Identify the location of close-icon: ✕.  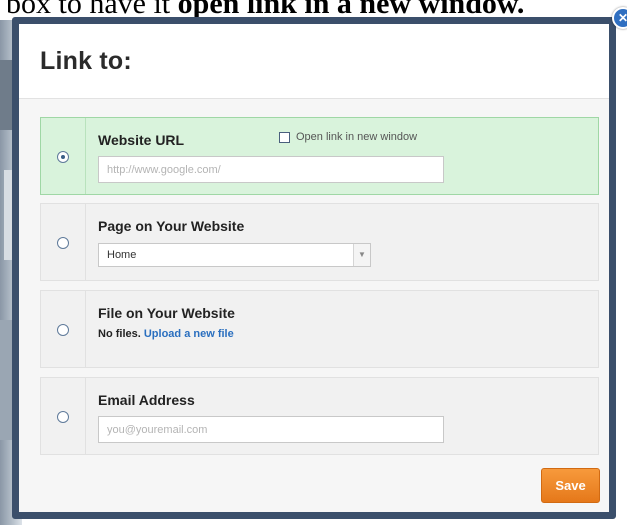
(619, 18).